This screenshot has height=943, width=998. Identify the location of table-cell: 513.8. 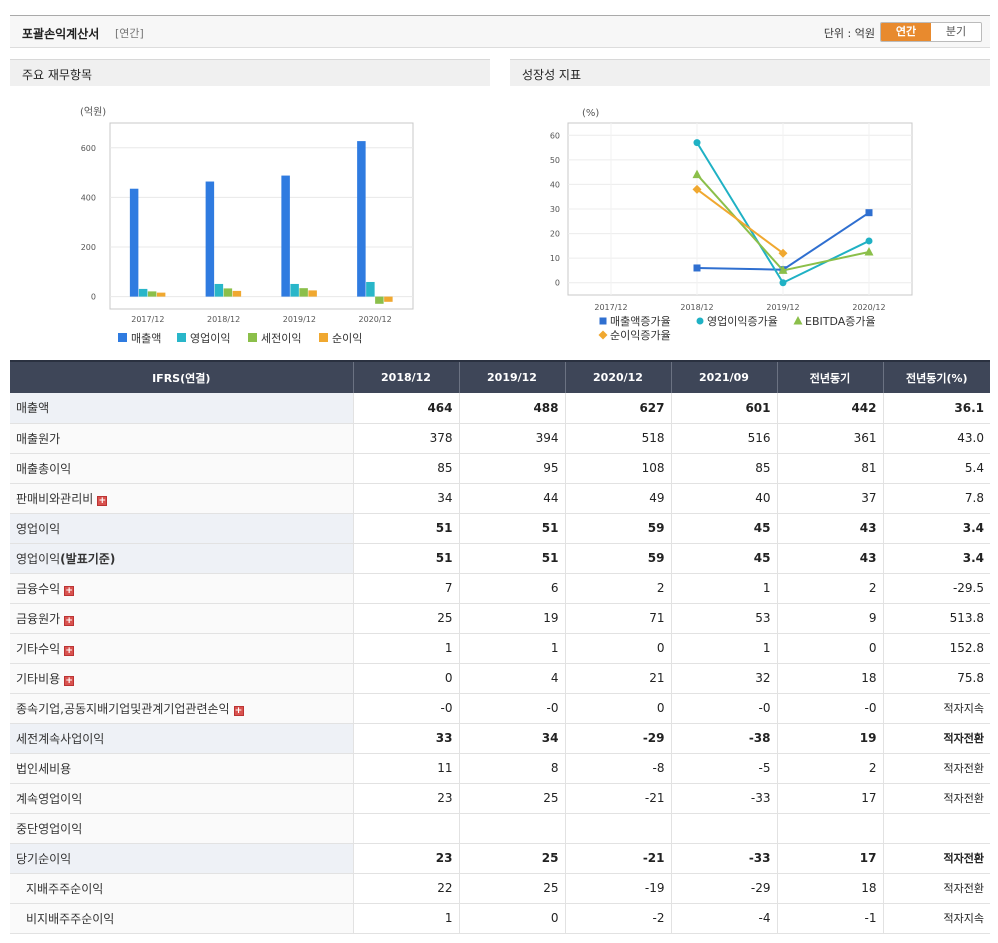
(936, 618).